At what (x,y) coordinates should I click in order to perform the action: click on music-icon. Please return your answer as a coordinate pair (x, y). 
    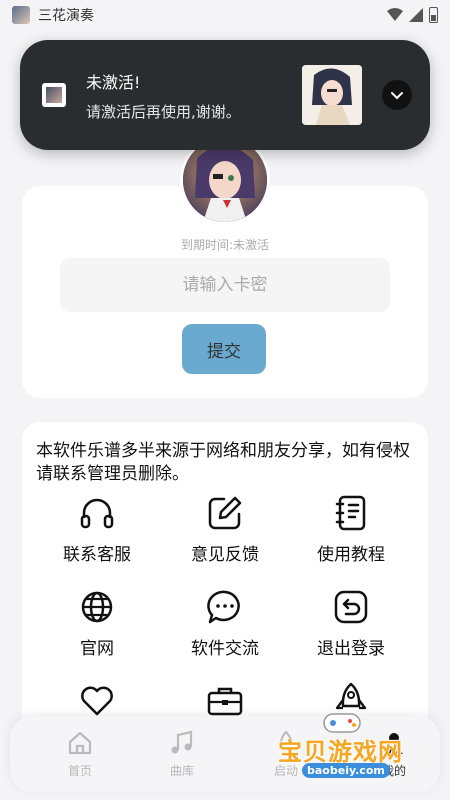
    Looking at the image, I should click on (182, 742).